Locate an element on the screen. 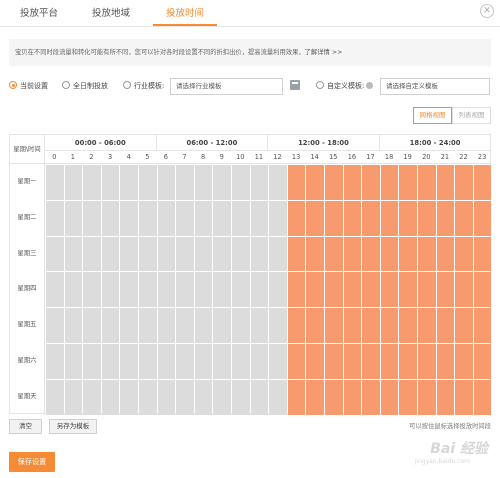 This screenshot has height=478, width=500. clear-button: 清空 is located at coordinates (25, 426).